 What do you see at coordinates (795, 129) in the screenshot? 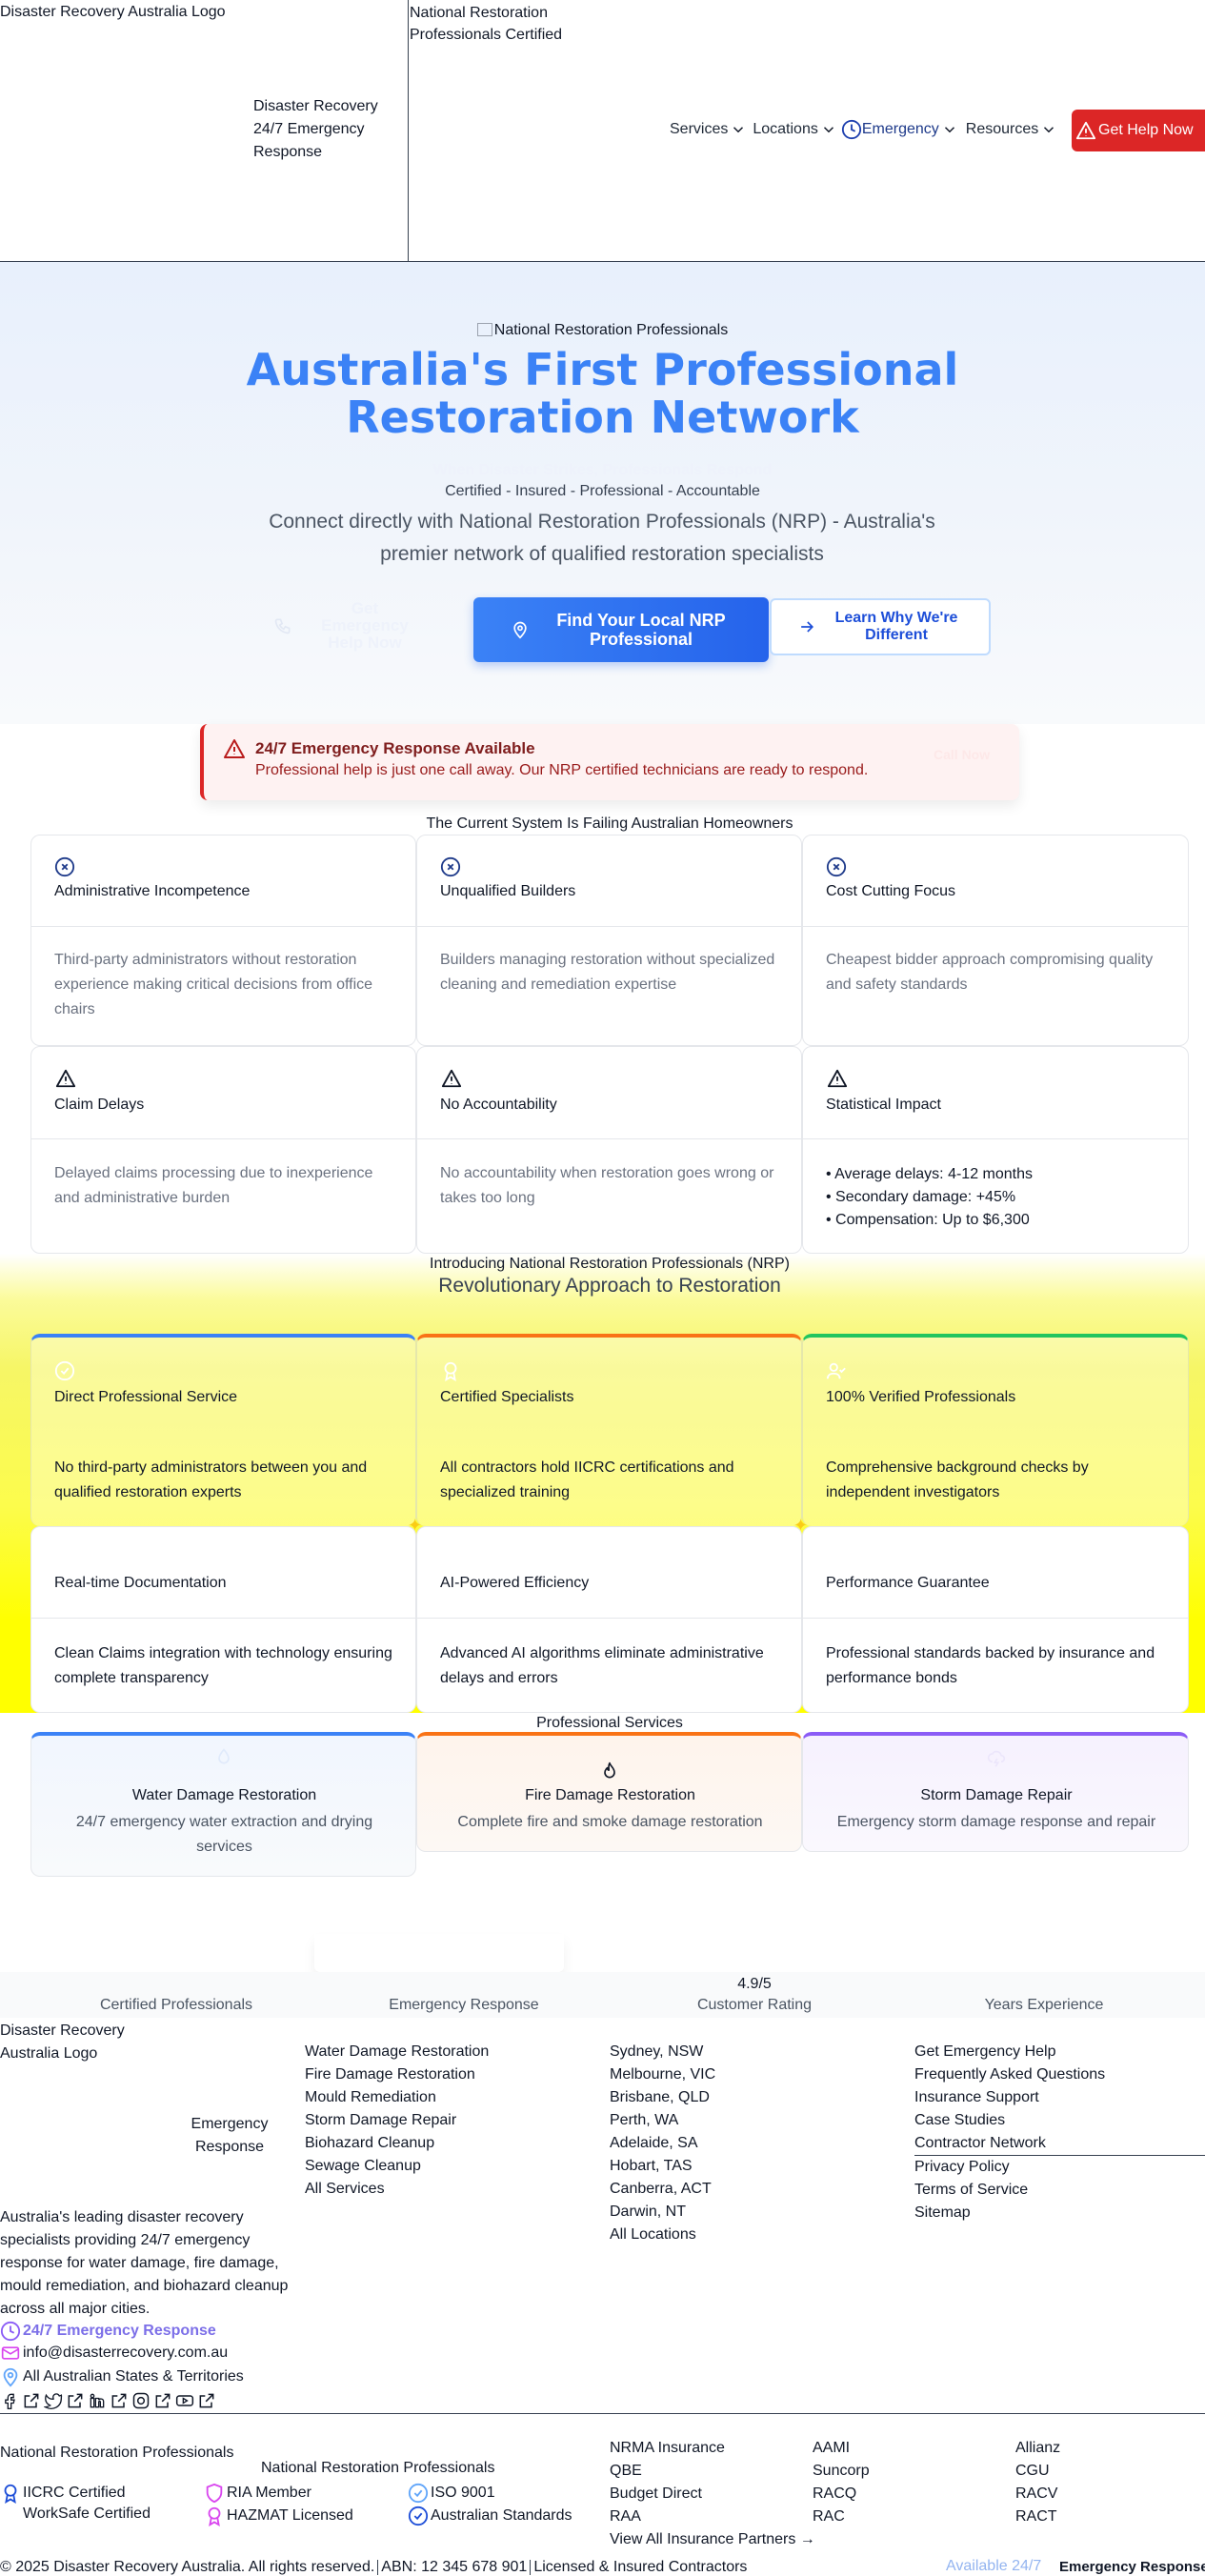
I see `nav-locations: Locations` at bounding box center [795, 129].